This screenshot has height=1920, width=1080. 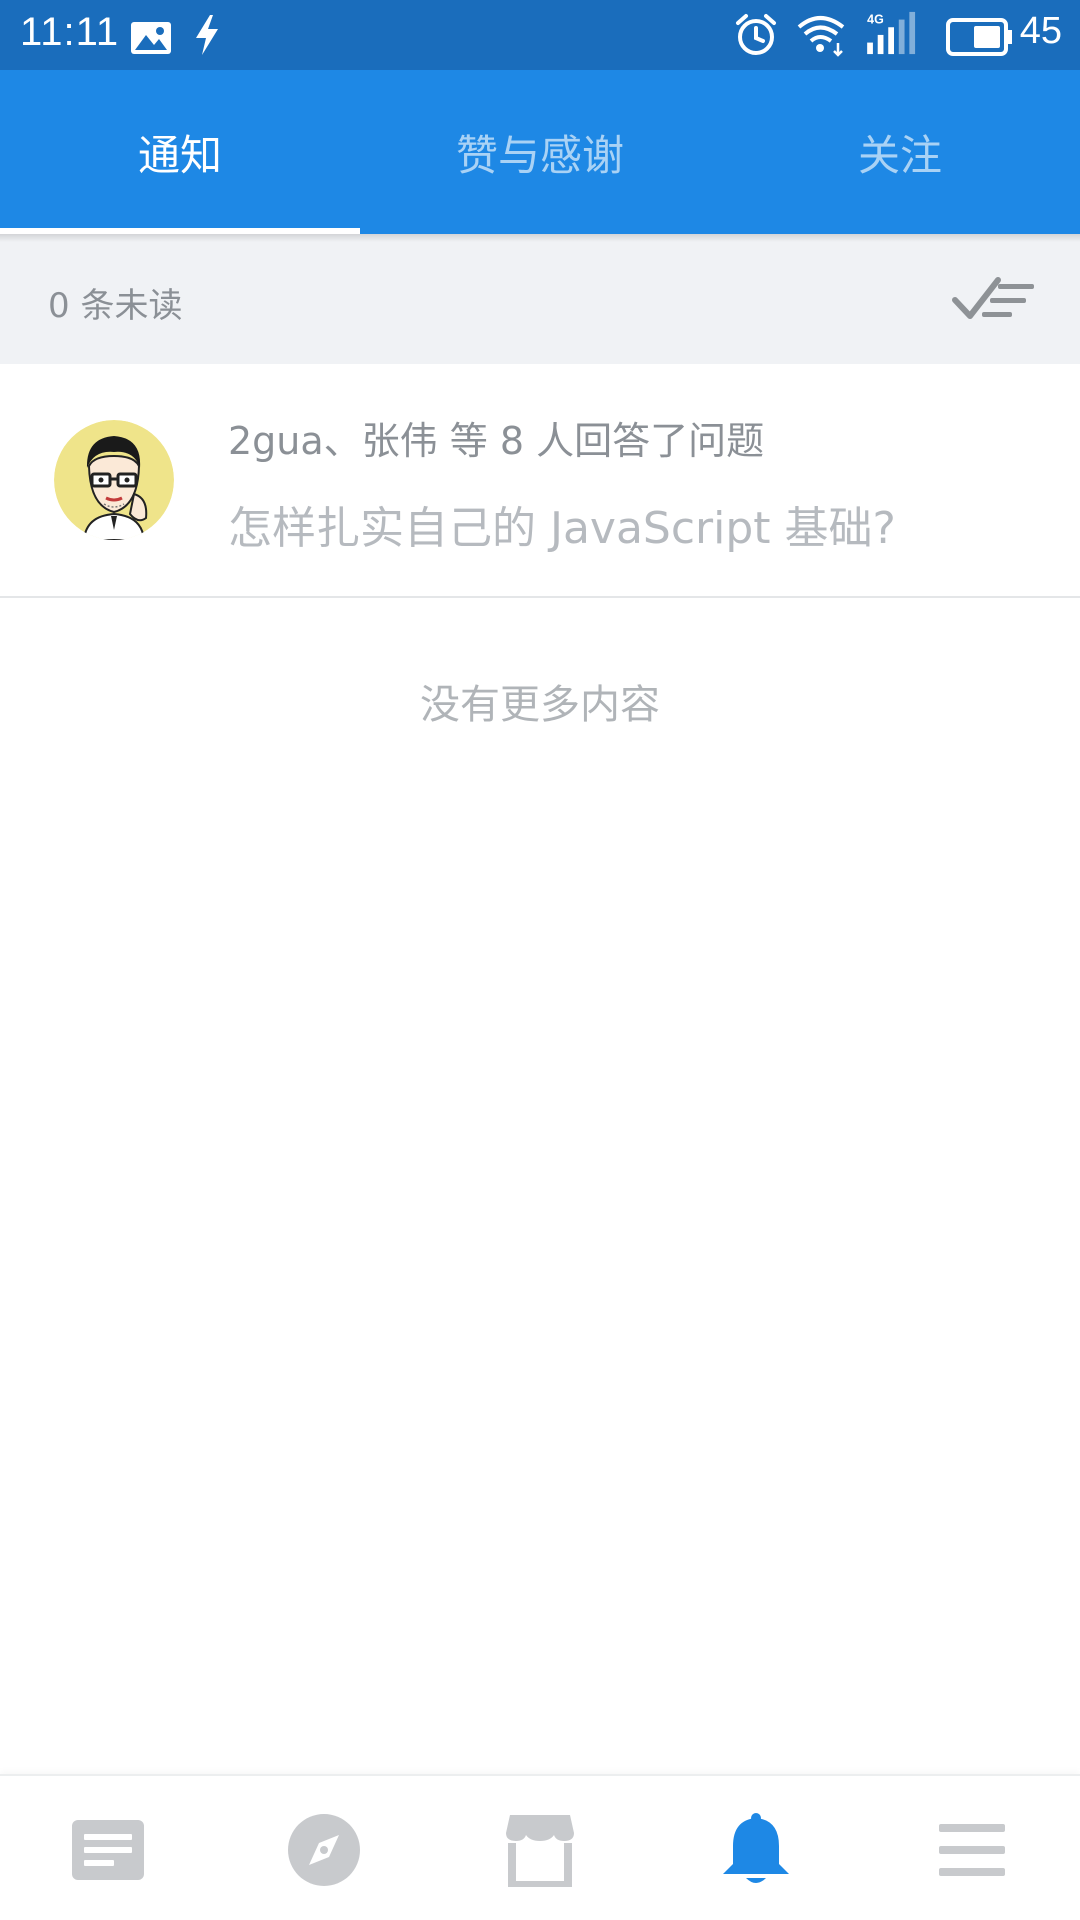 I want to click on bell-icon, so click(x=756, y=1848).